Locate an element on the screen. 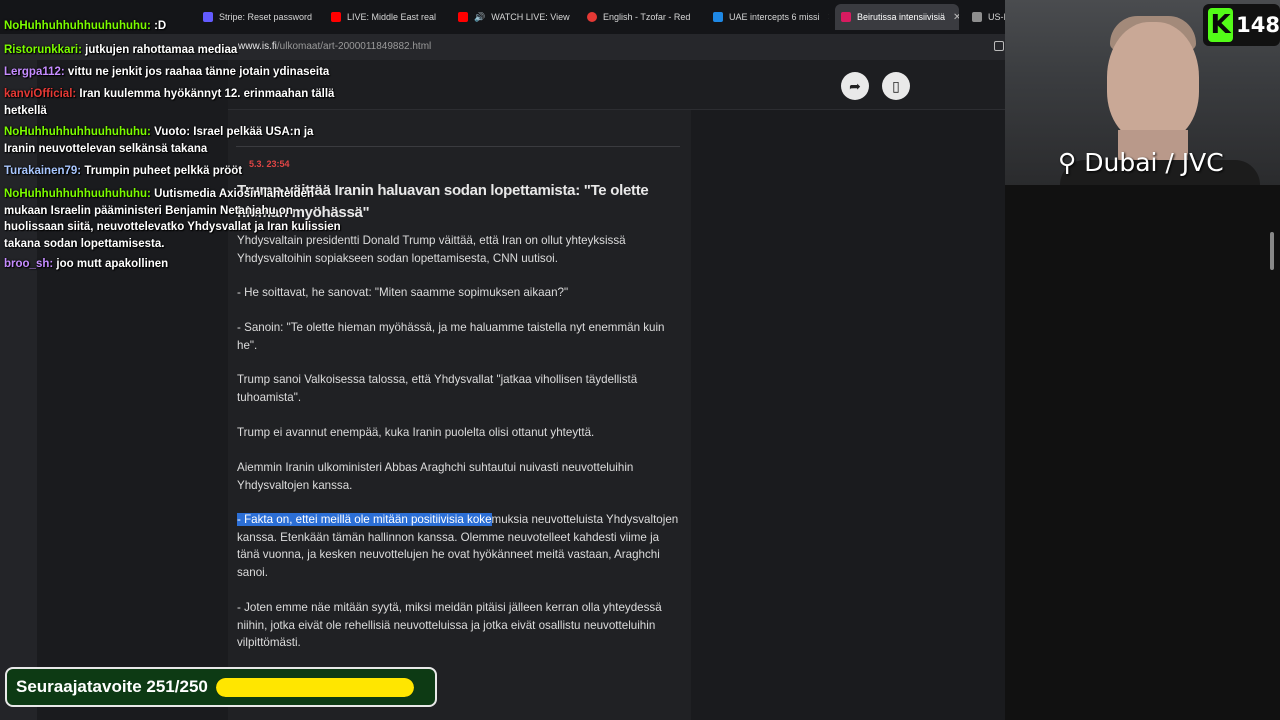 This screenshot has width=1280, height=720. chat-username: Turakainen79: is located at coordinates (42, 171).